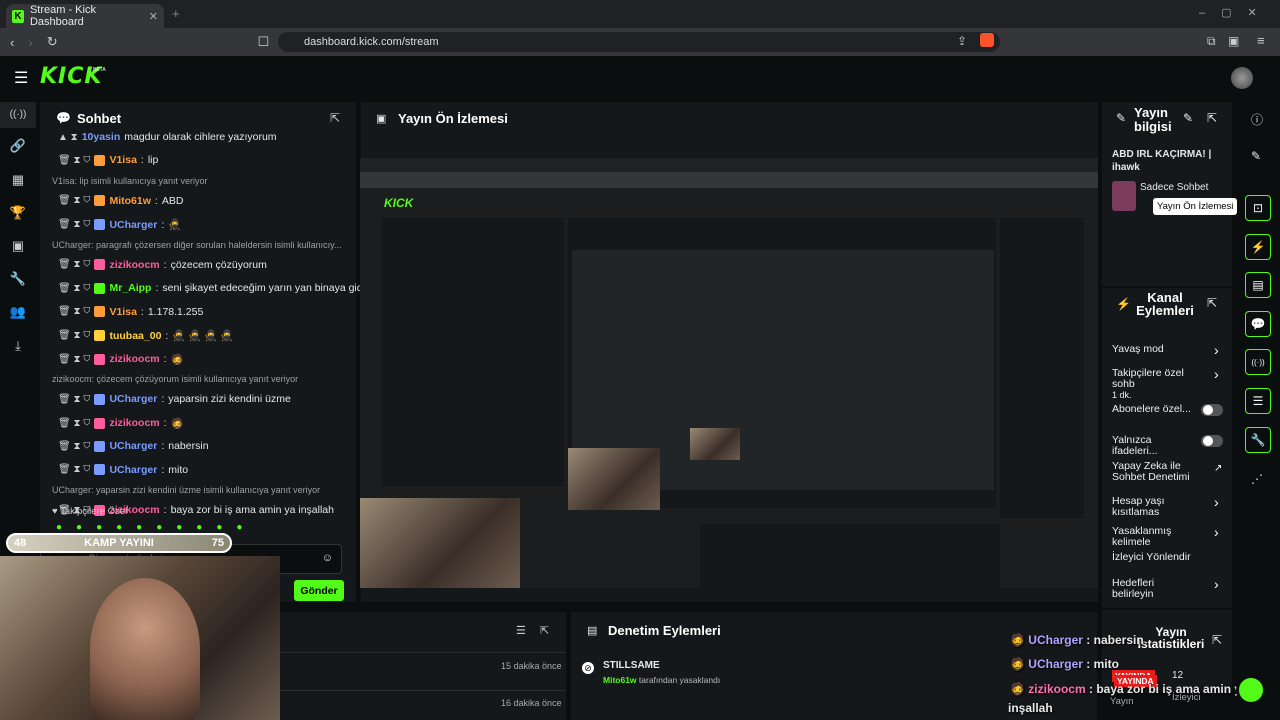 This screenshot has height=720, width=1280. Describe the element at coordinates (176, 13) in the screenshot. I see `new-tab-icon: +` at that location.